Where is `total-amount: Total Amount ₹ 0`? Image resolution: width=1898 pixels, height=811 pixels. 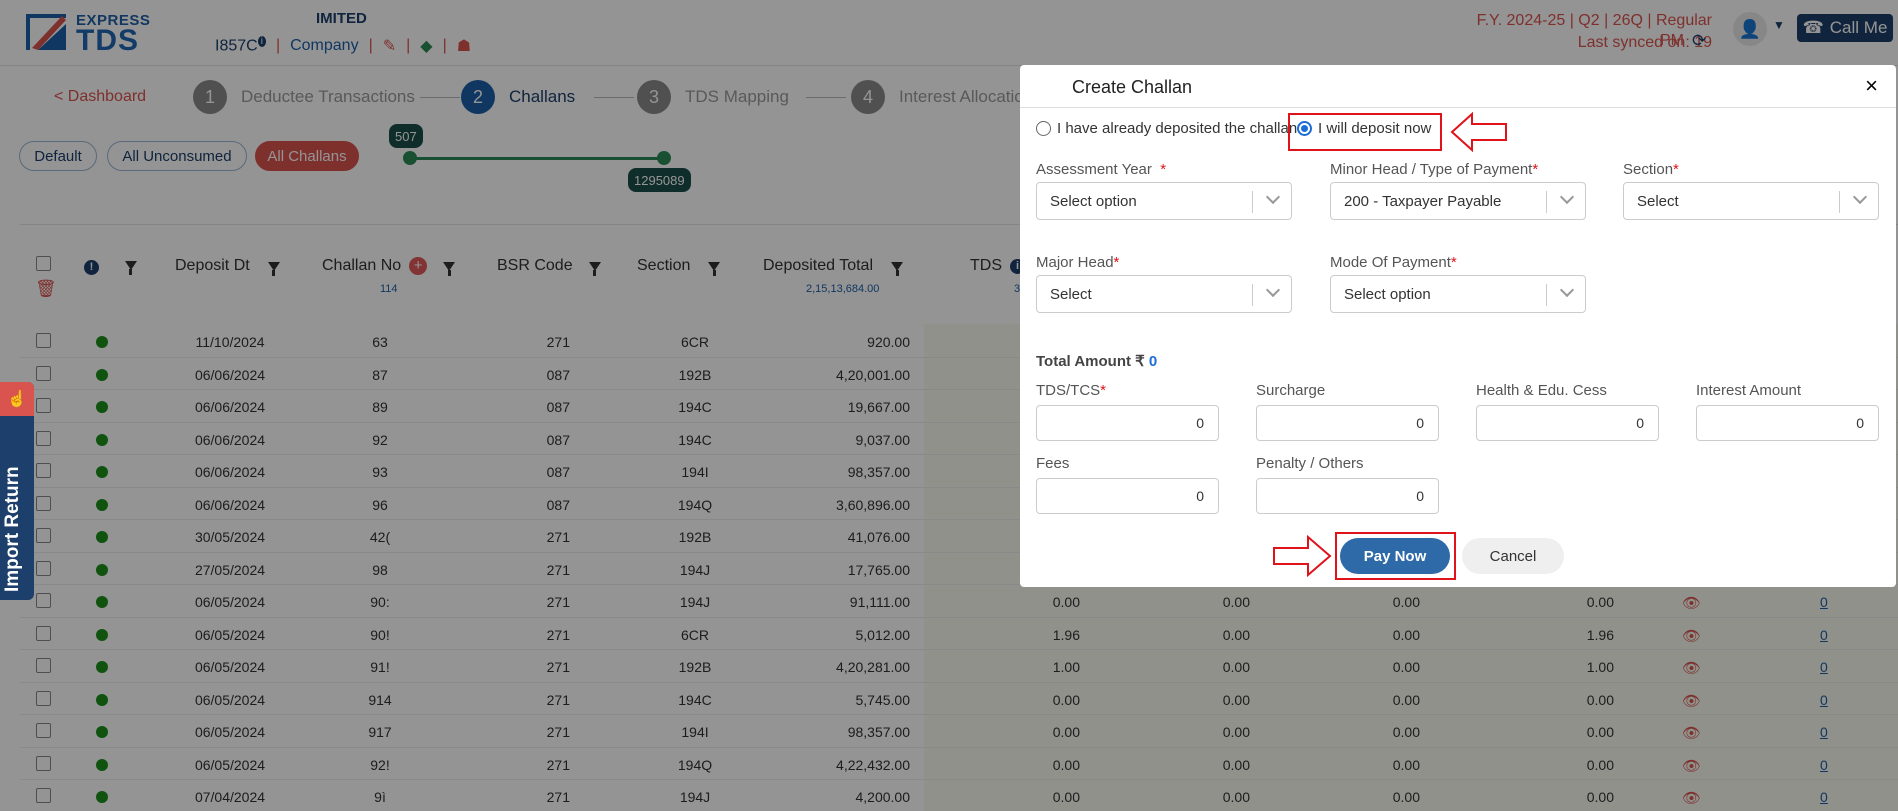 total-amount: Total Amount ₹ 0 is located at coordinates (1097, 361).